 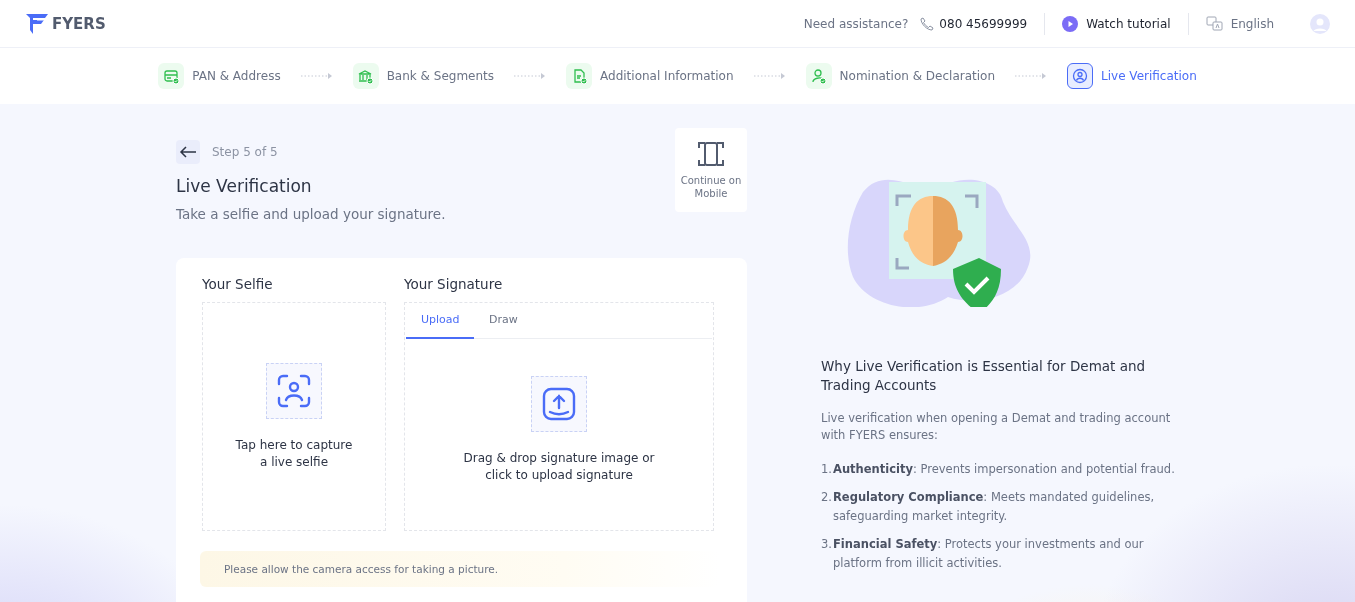 I want to click on page-subtitle: Take a selfie and upload your signature., so click(x=311, y=214).